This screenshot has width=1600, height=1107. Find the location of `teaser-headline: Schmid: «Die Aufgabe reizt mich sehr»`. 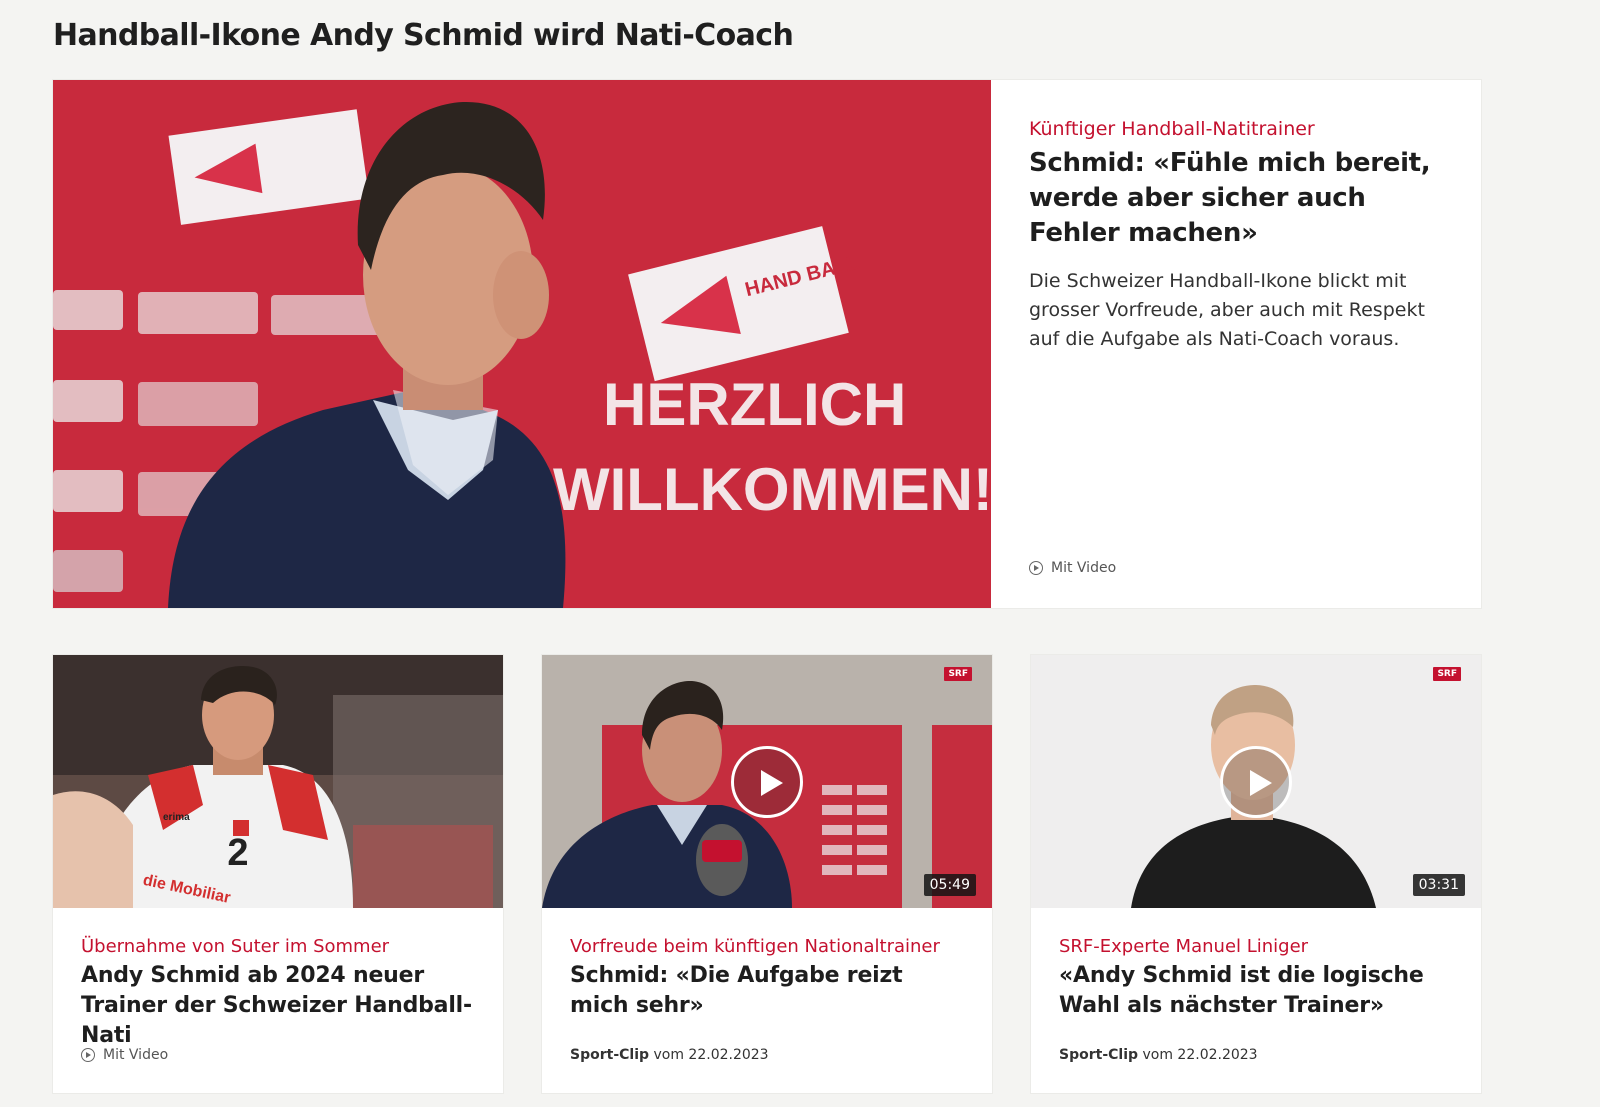

teaser-headline: Schmid: «Die Aufgabe reizt mich sehr» is located at coordinates (767, 991).